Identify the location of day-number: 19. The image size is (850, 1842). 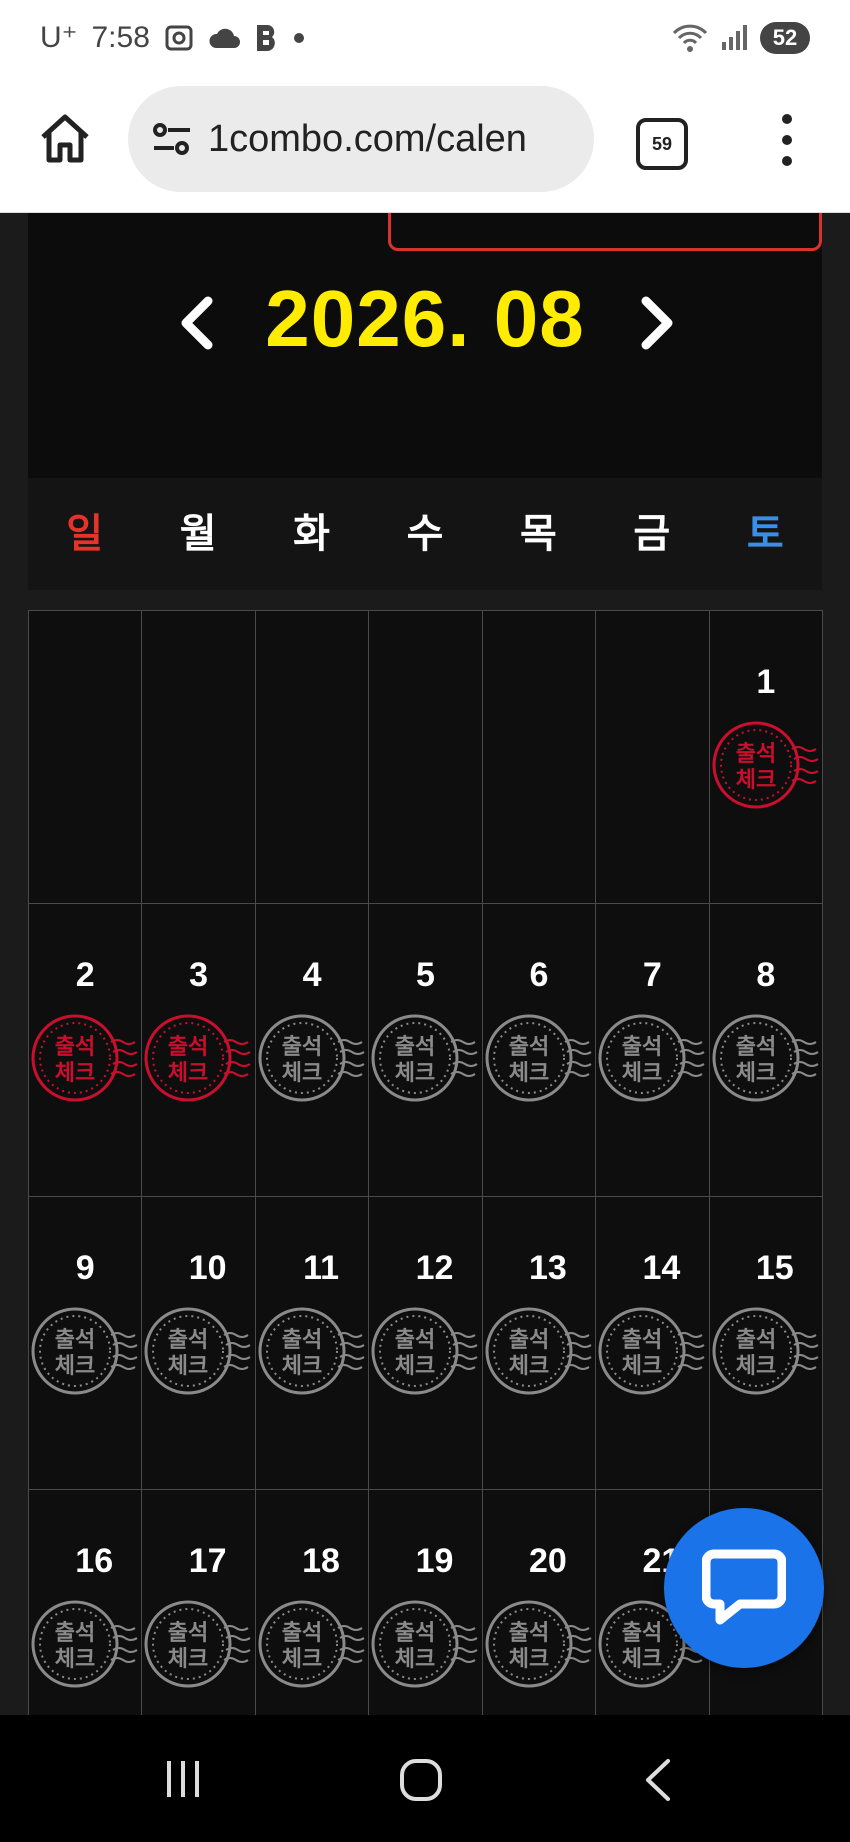
(434, 1561).